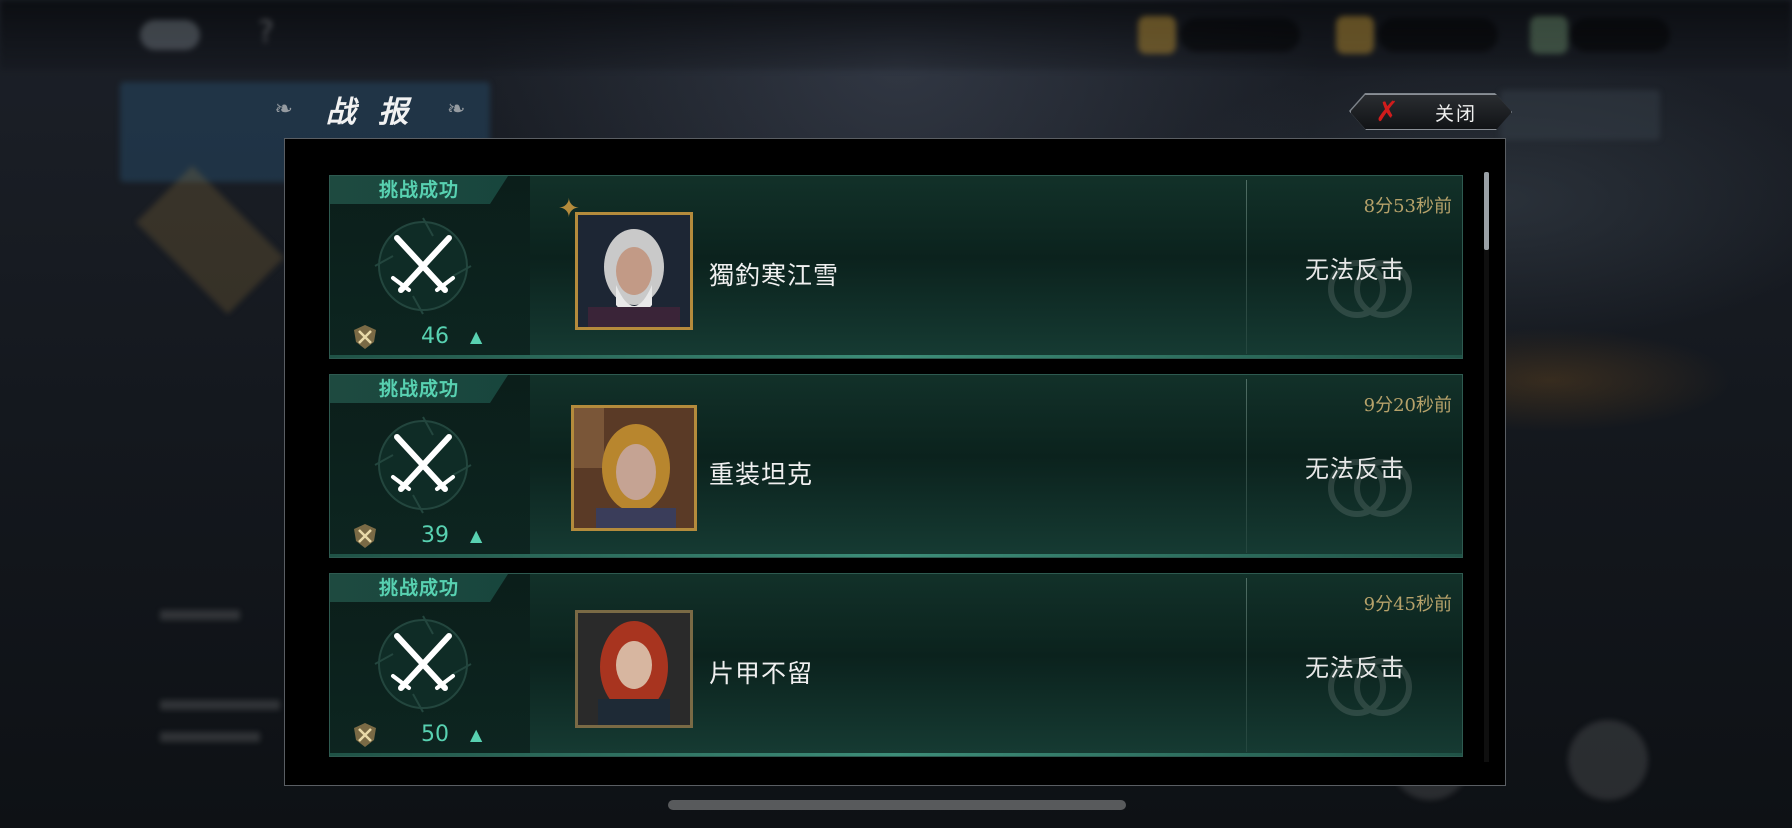 This screenshot has width=1792, height=828. I want to click on player-name: 獨釣寒江雪, so click(774, 275).